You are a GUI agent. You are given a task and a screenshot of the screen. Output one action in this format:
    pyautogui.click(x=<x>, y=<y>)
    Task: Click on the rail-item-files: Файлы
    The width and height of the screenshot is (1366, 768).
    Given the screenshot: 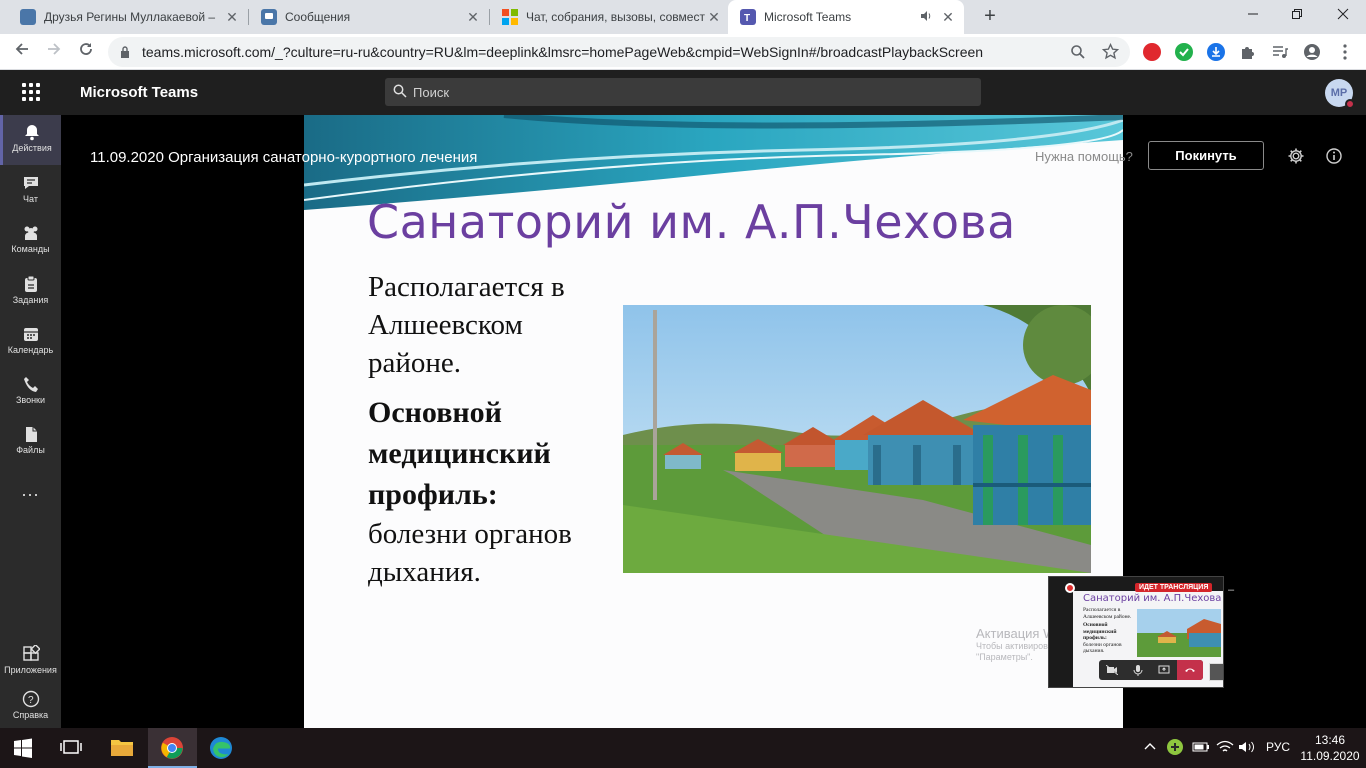 What is the action you would take?
    pyautogui.click(x=30, y=442)
    